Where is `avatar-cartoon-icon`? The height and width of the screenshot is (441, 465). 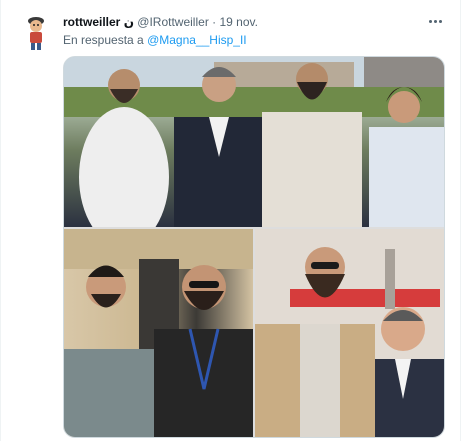
avatar-cartoon-icon is located at coordinates (36, 33).